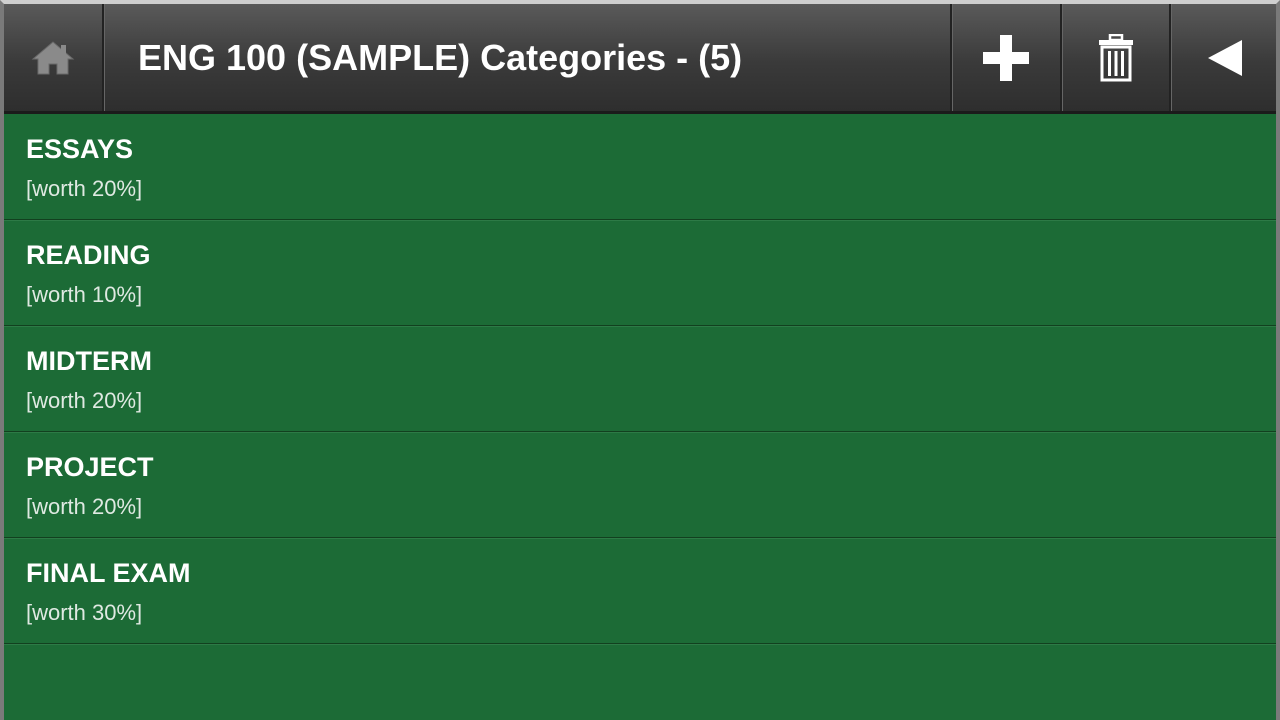  What do you see at coordinates (89, 361) in the screenshot?
I see `category-name: MIDTERM` at bounding box center [89, 361].